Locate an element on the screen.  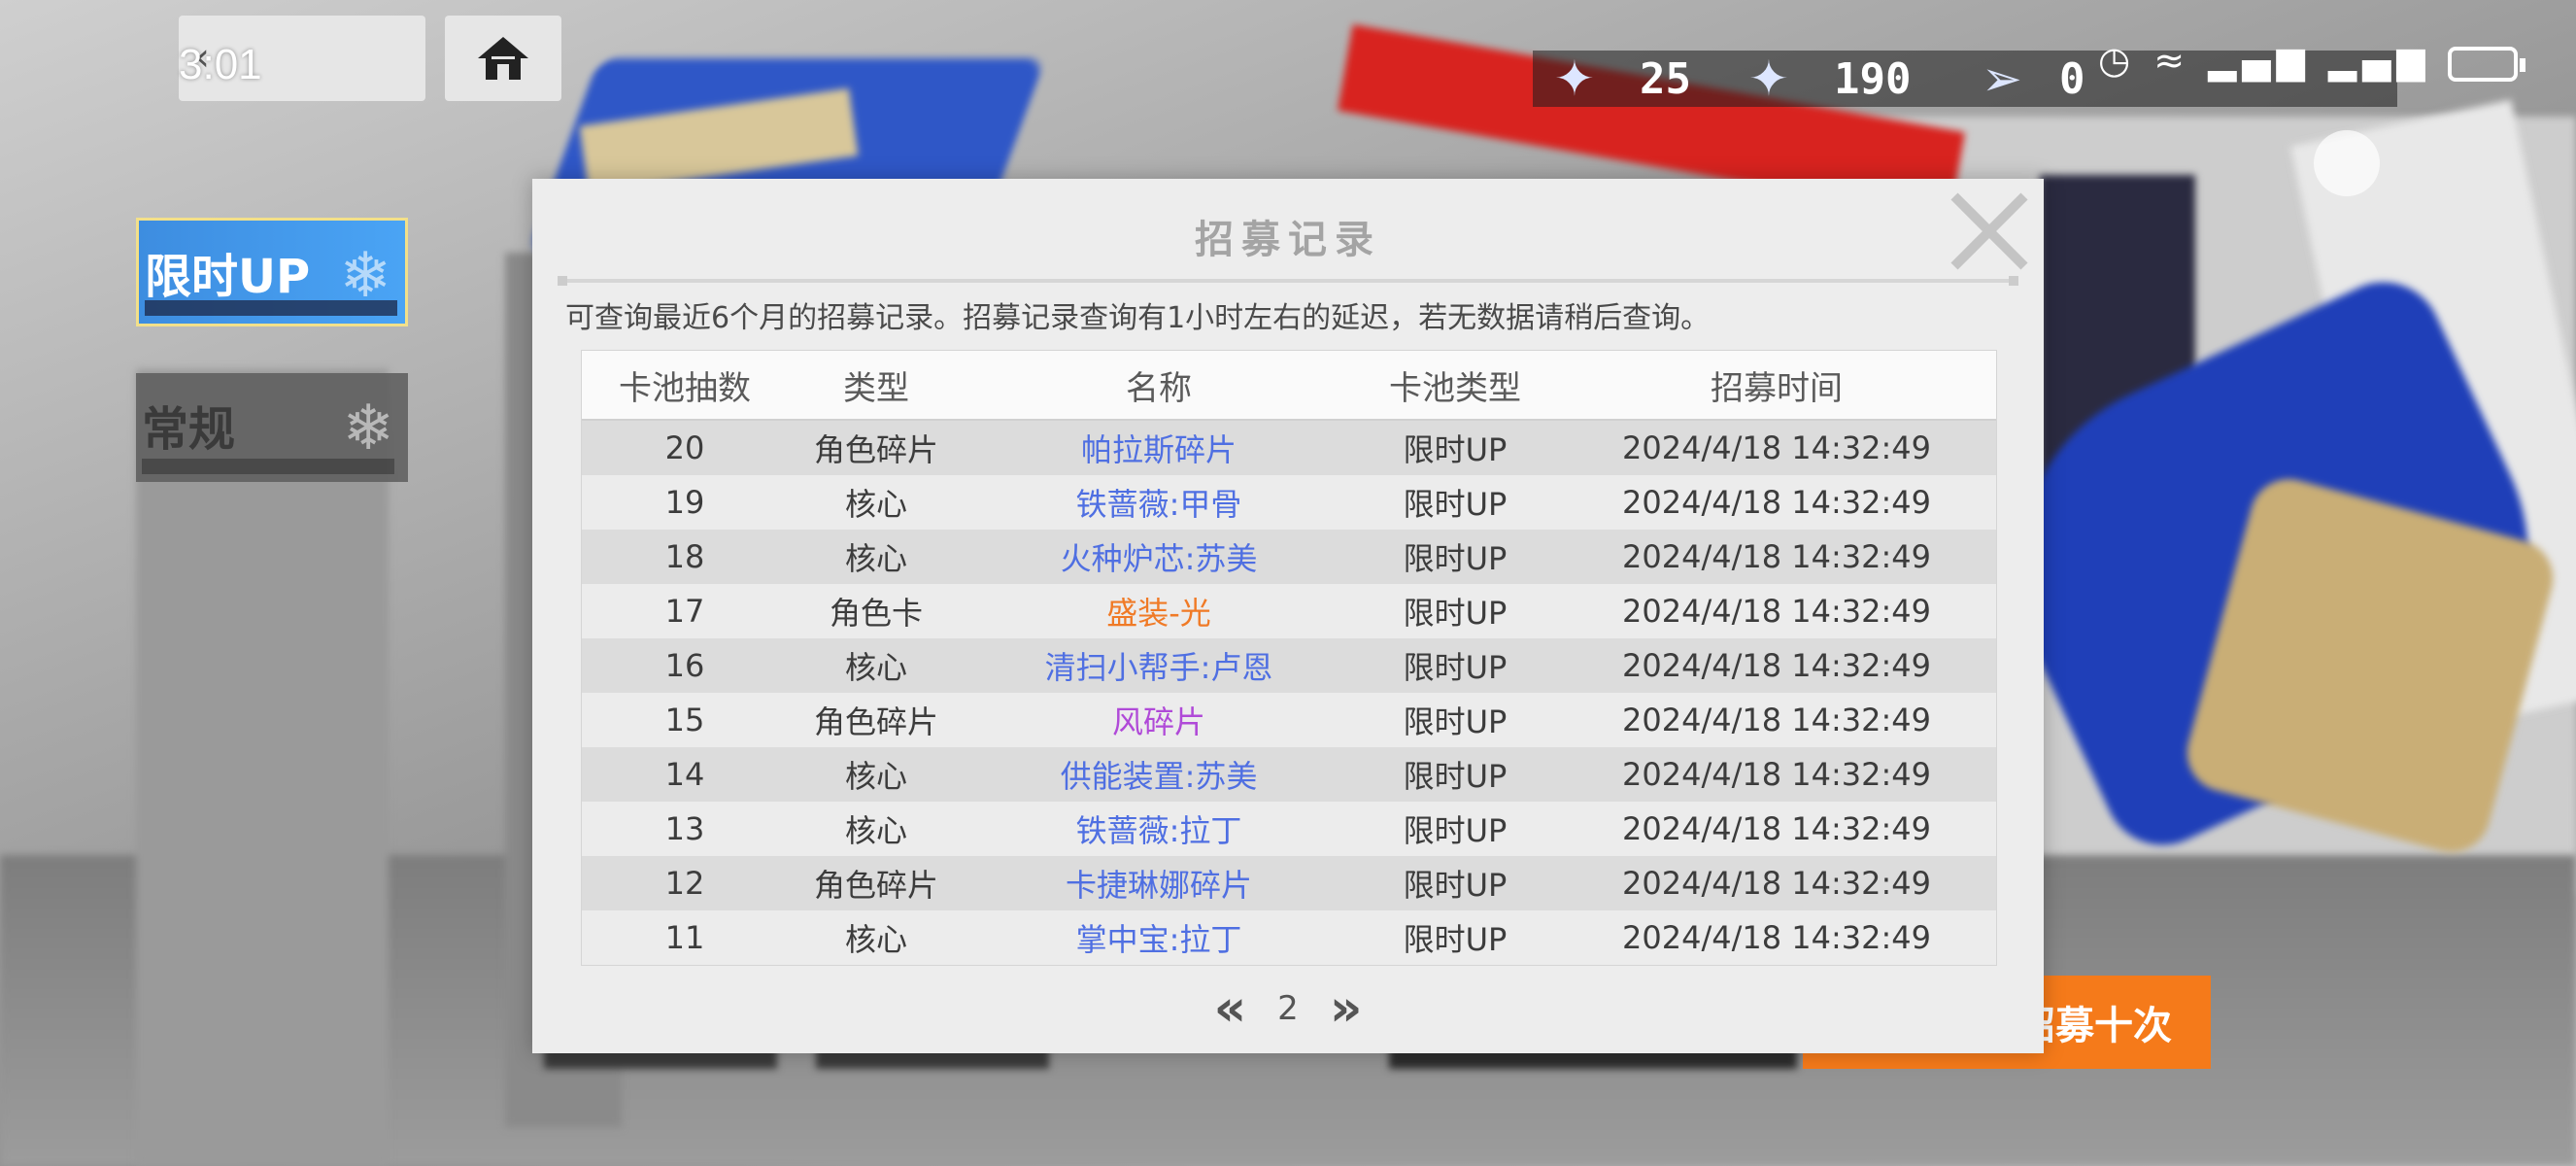
pull-number: 15 is located at coordinates (684, 720).